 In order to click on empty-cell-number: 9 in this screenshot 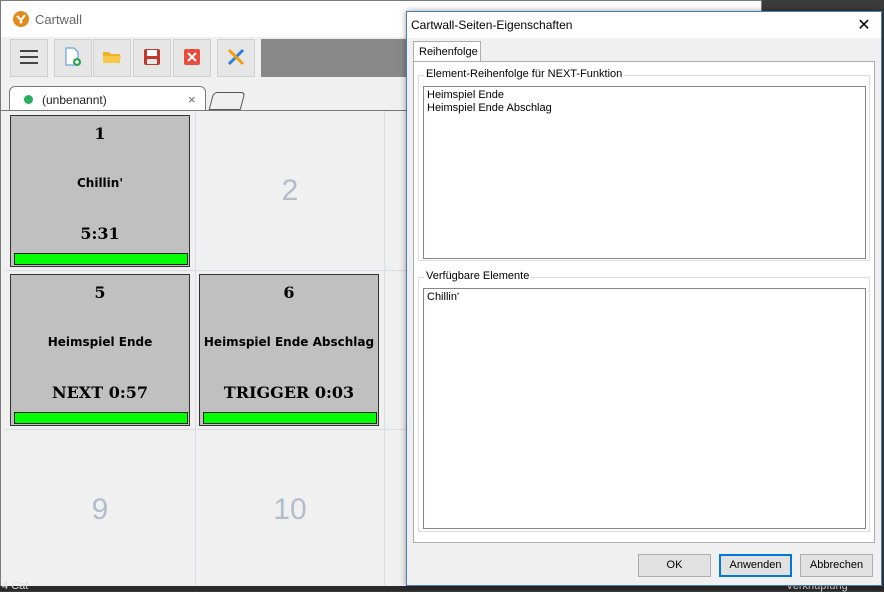, I will do `click(100, 510)`.